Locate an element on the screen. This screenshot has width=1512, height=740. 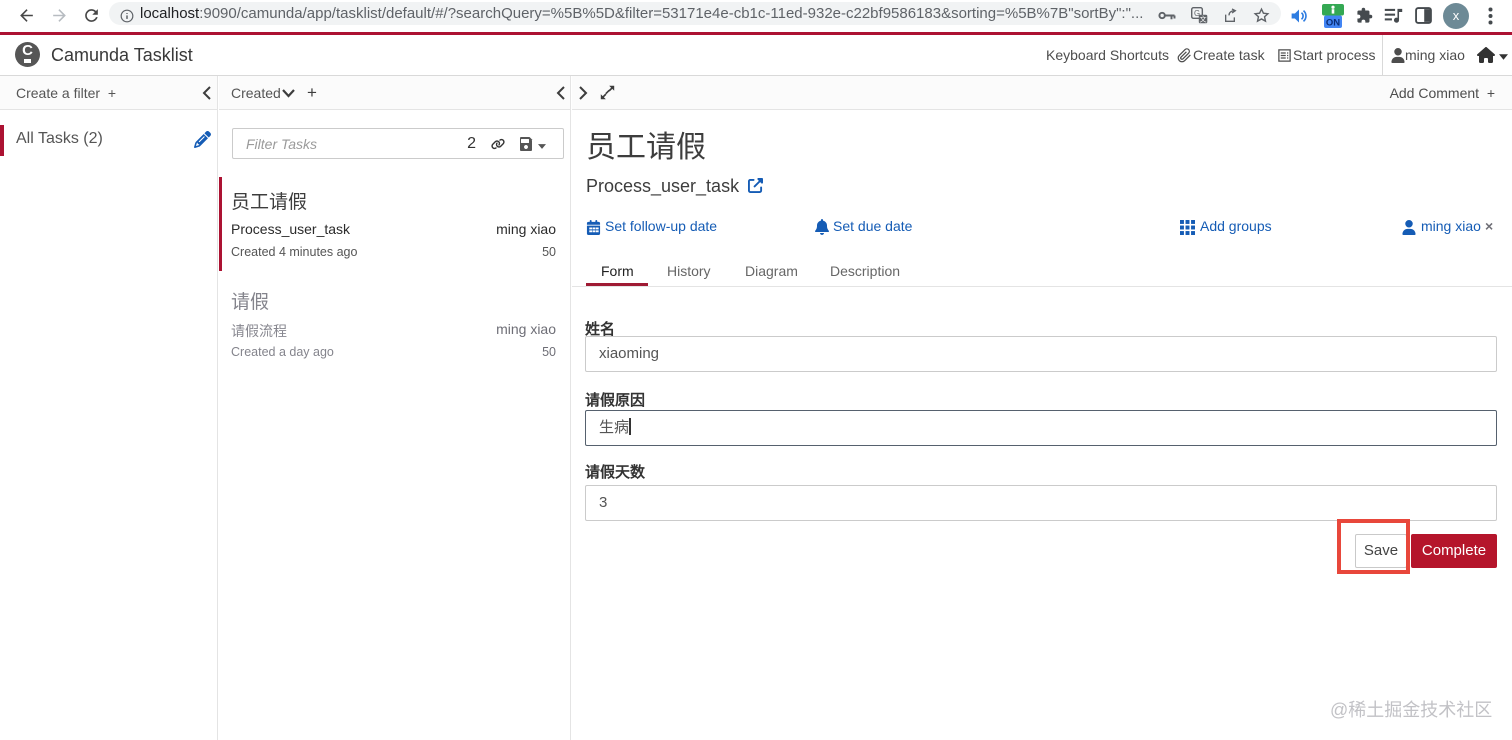
svg-text: ON is located at coordinates (1333, 22).